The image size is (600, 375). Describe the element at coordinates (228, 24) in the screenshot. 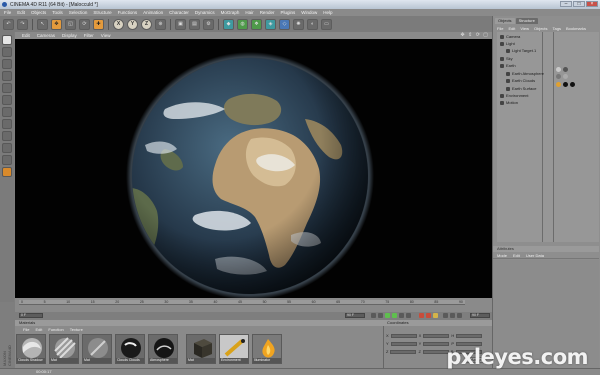

I see `cube-object-icon: ◆` at that location.